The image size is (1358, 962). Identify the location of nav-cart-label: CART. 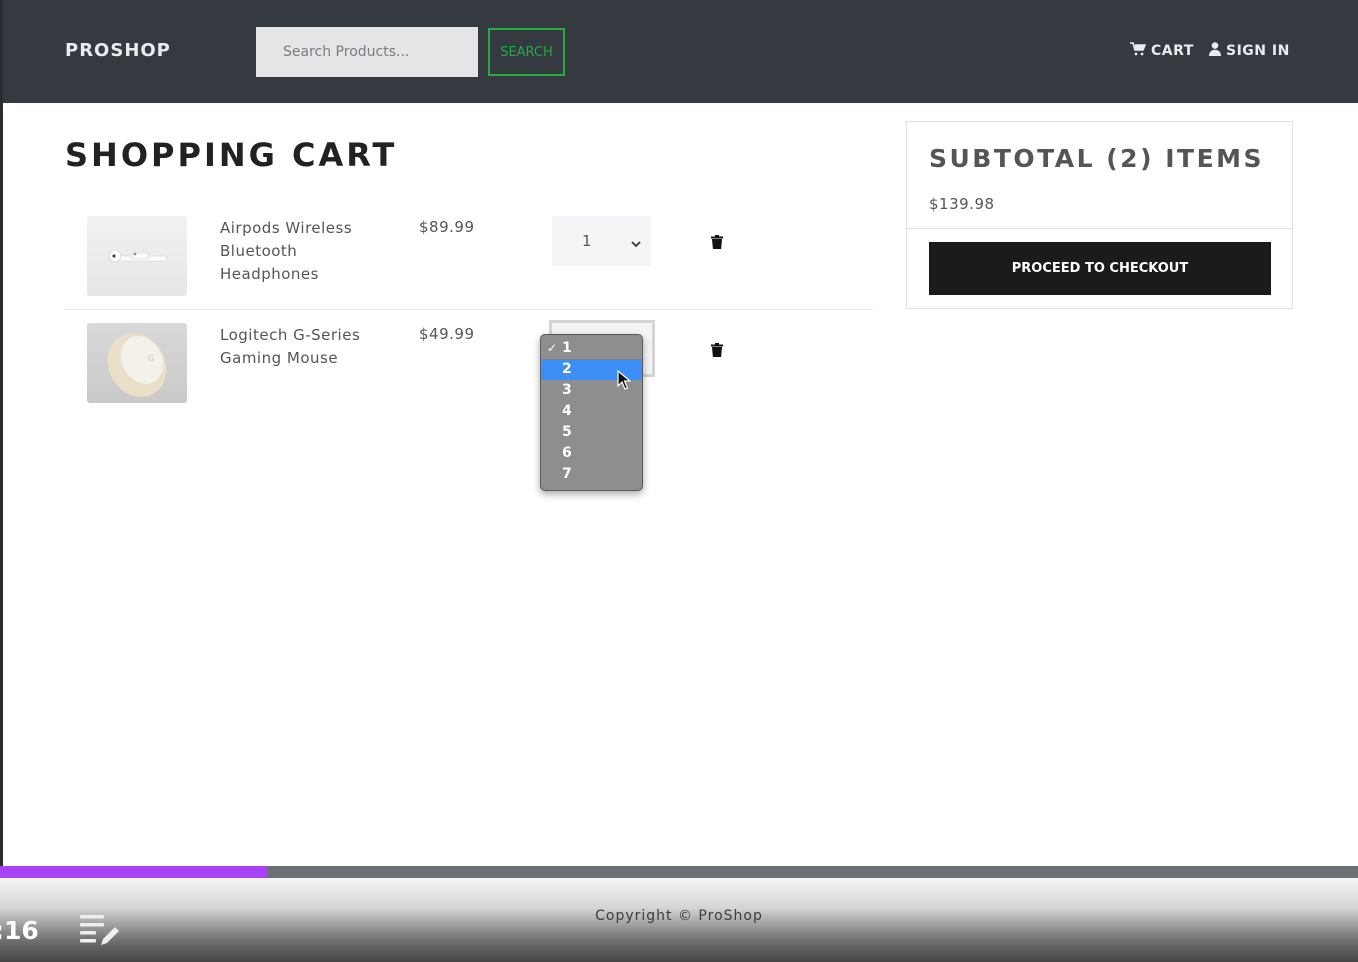
(1172, 51).